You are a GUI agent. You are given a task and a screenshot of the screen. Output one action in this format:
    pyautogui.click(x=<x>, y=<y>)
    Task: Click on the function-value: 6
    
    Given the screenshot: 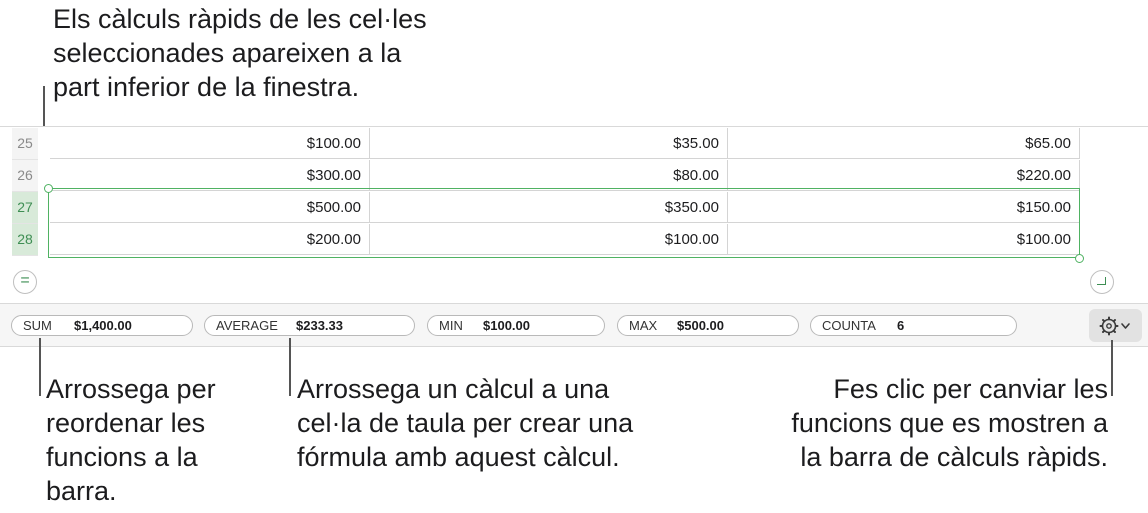 What is the action you would take?
    pyautogui.click(x=901, y=325)
    